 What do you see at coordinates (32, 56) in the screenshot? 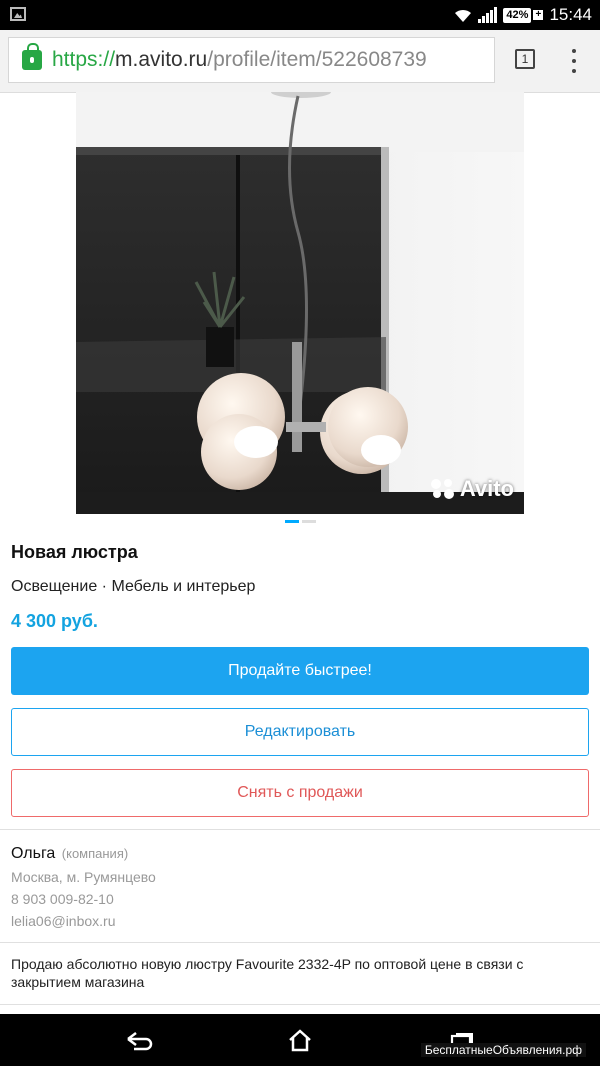
I see `lock-icon` at bounding box center [32, 56].